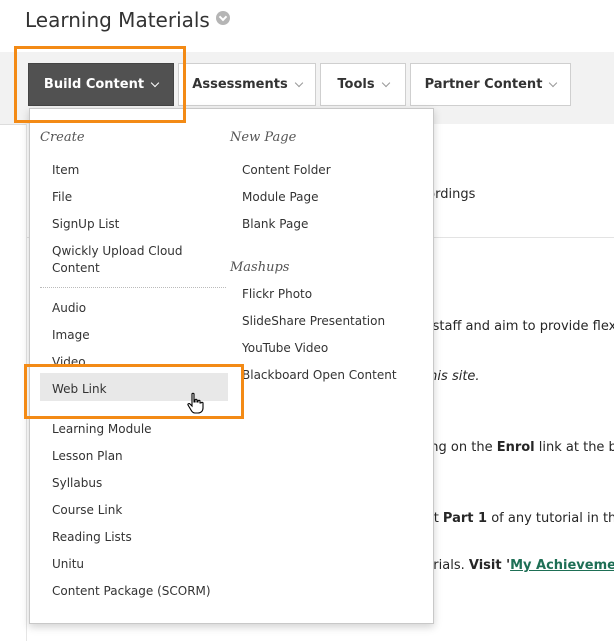 This screenshot has height=641, width=614. I want to click on menu-heading-mashups: Mashups, so click(260, 267).